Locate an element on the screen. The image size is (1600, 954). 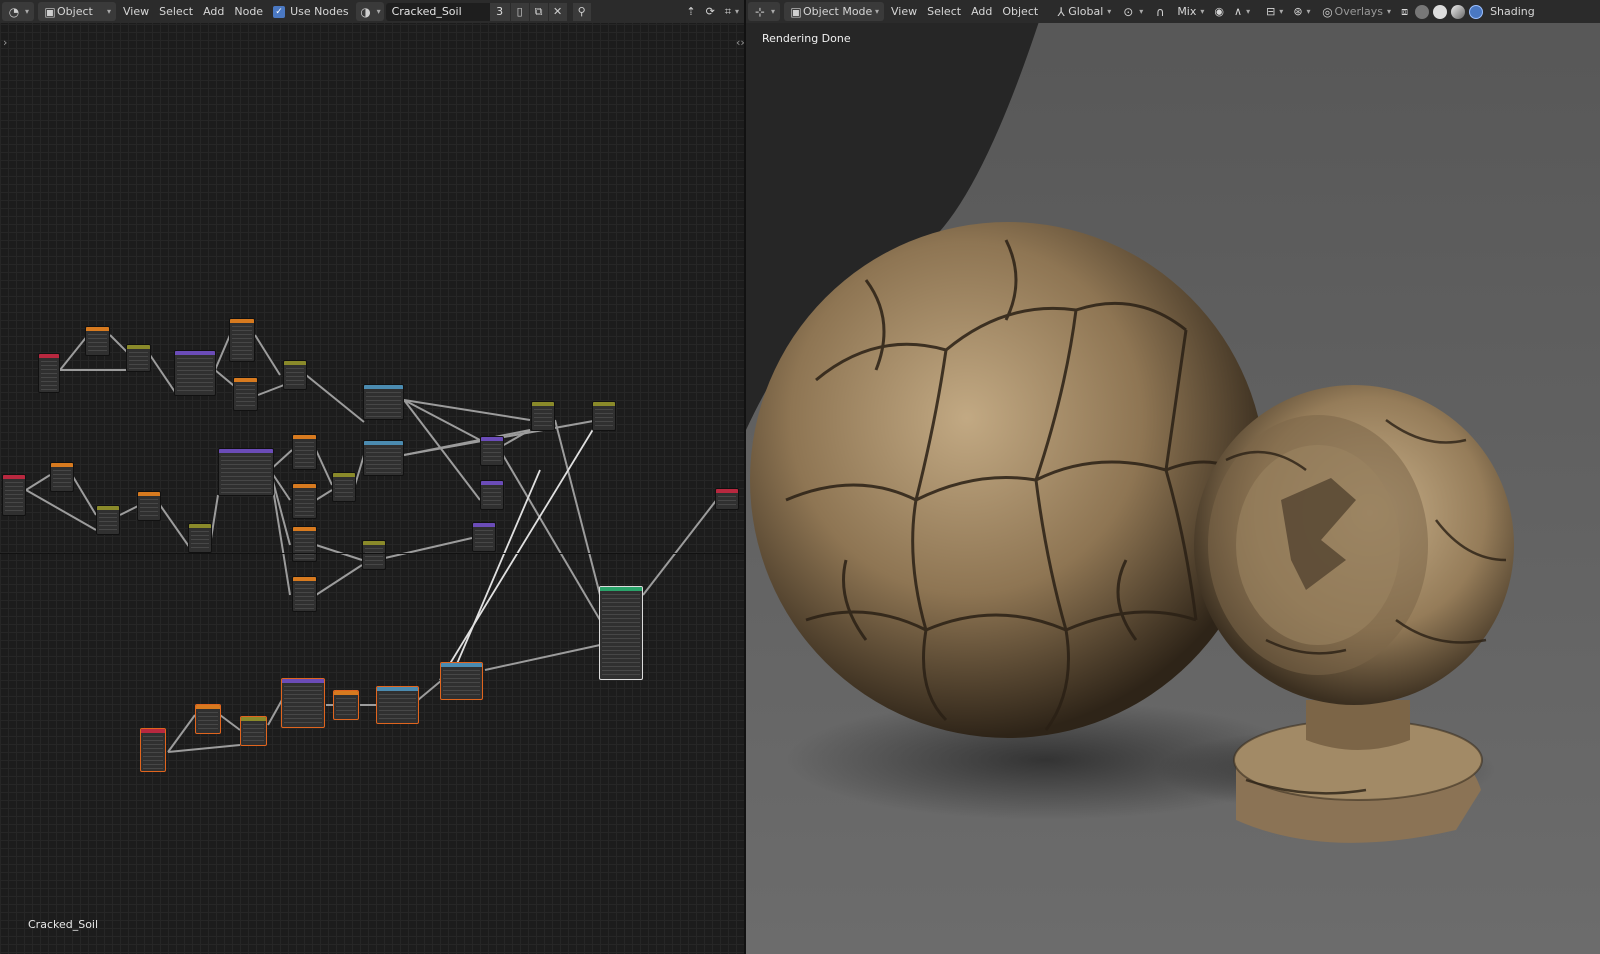
snap-mode-dropdown: Mix ▾ is located at coordinates (1190, 11).